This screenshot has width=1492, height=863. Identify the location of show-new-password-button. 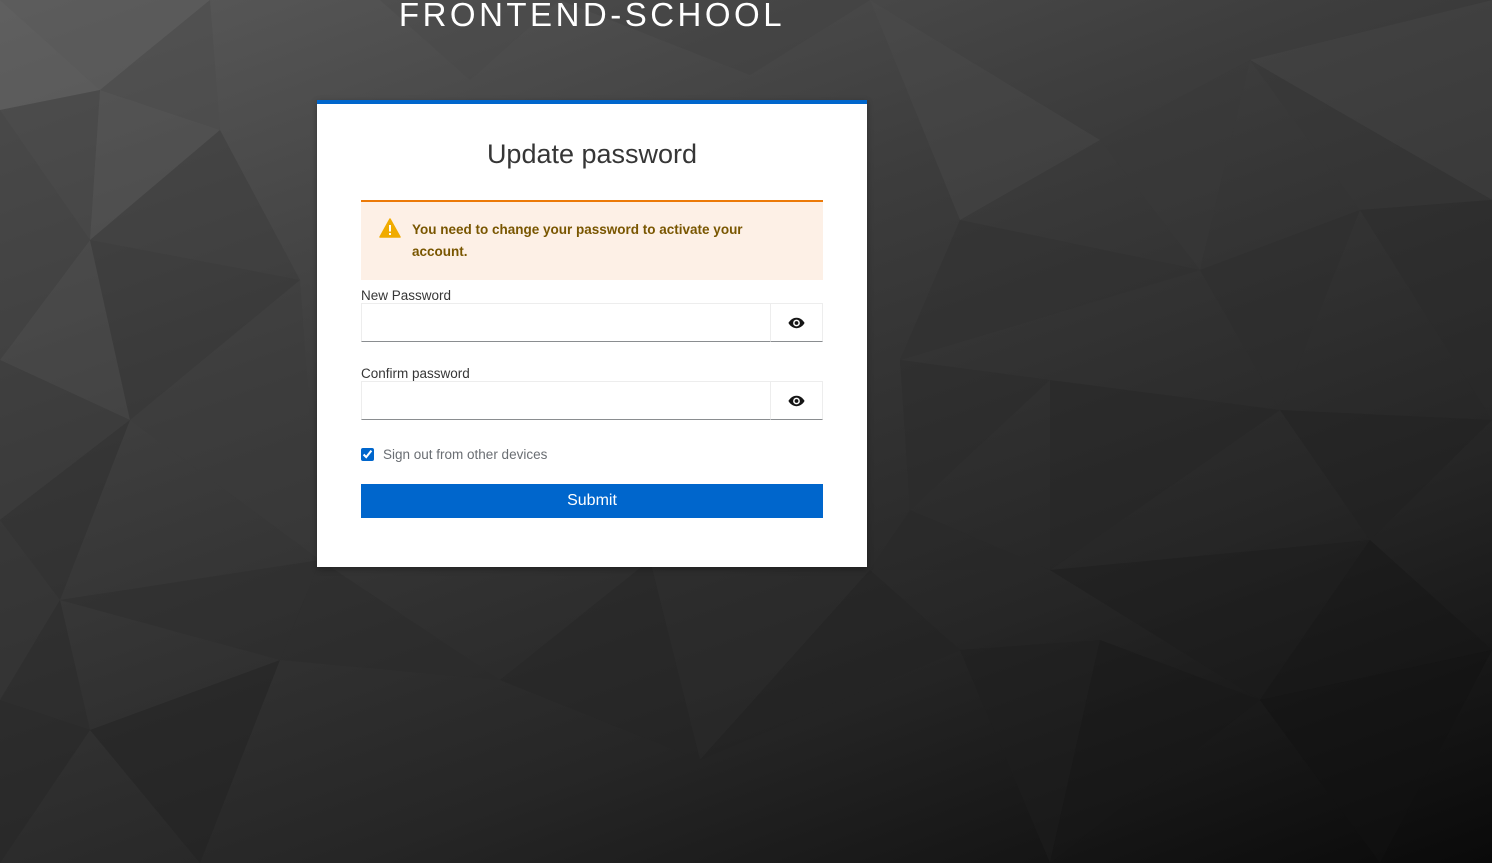
(796, 322).